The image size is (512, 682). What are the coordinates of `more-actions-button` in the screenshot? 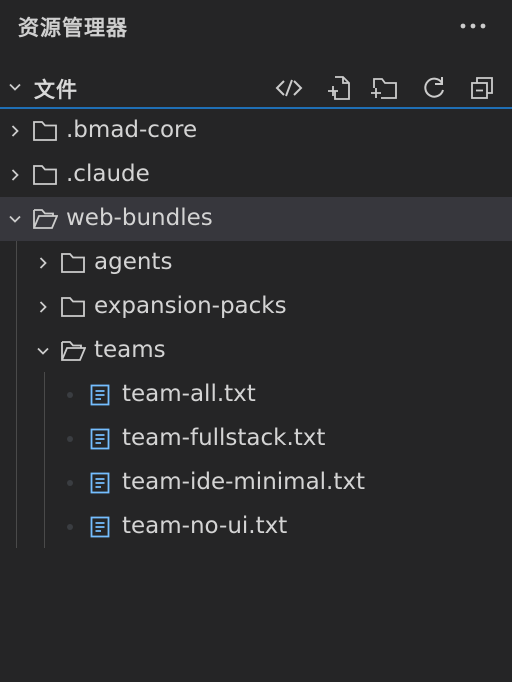 It's located at (473, 26).